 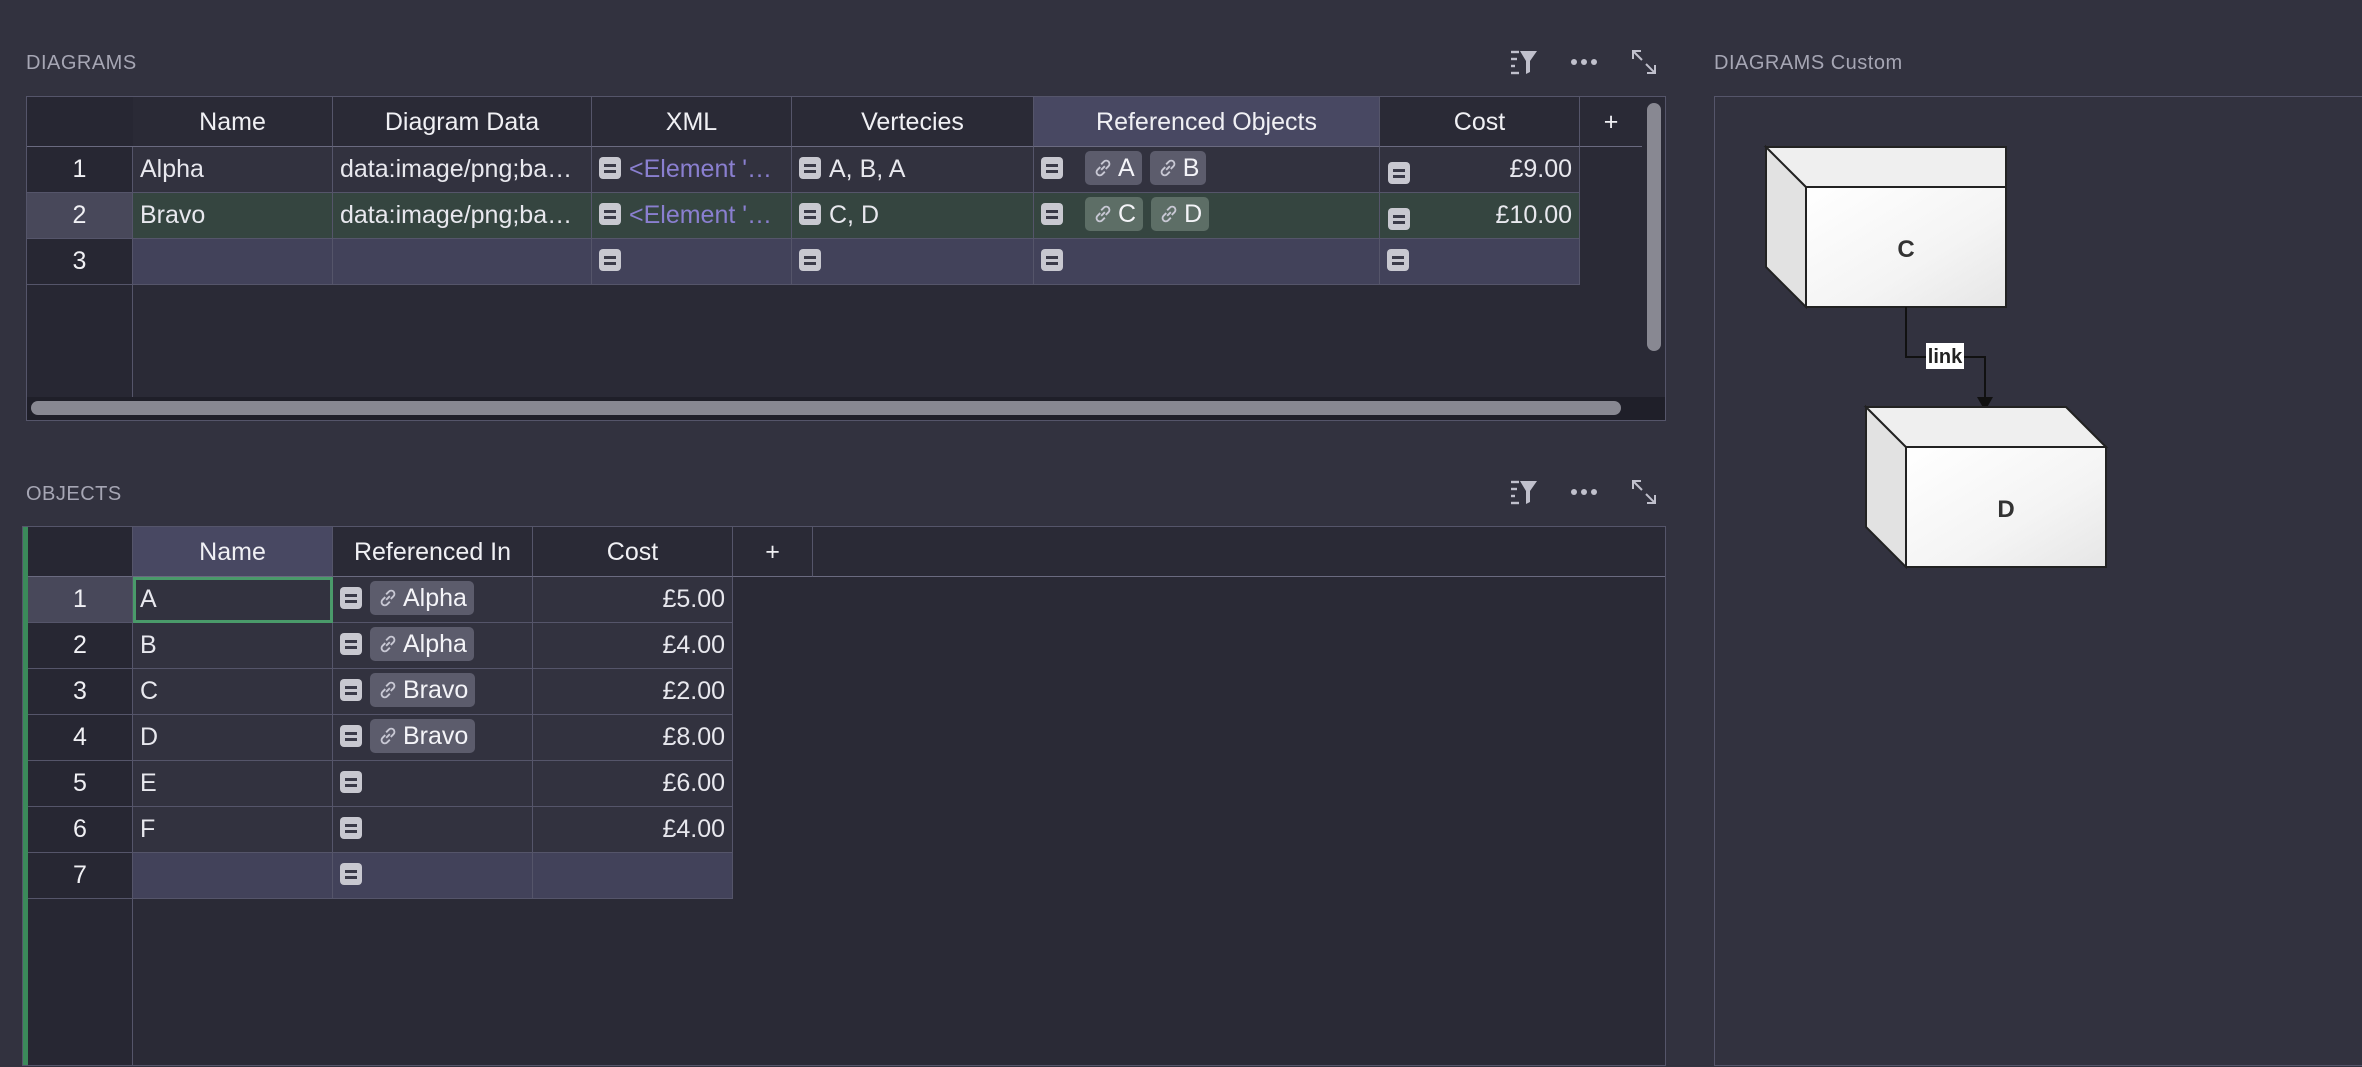 I want to click on reference-chip: D, so click(x=1180, y=214).